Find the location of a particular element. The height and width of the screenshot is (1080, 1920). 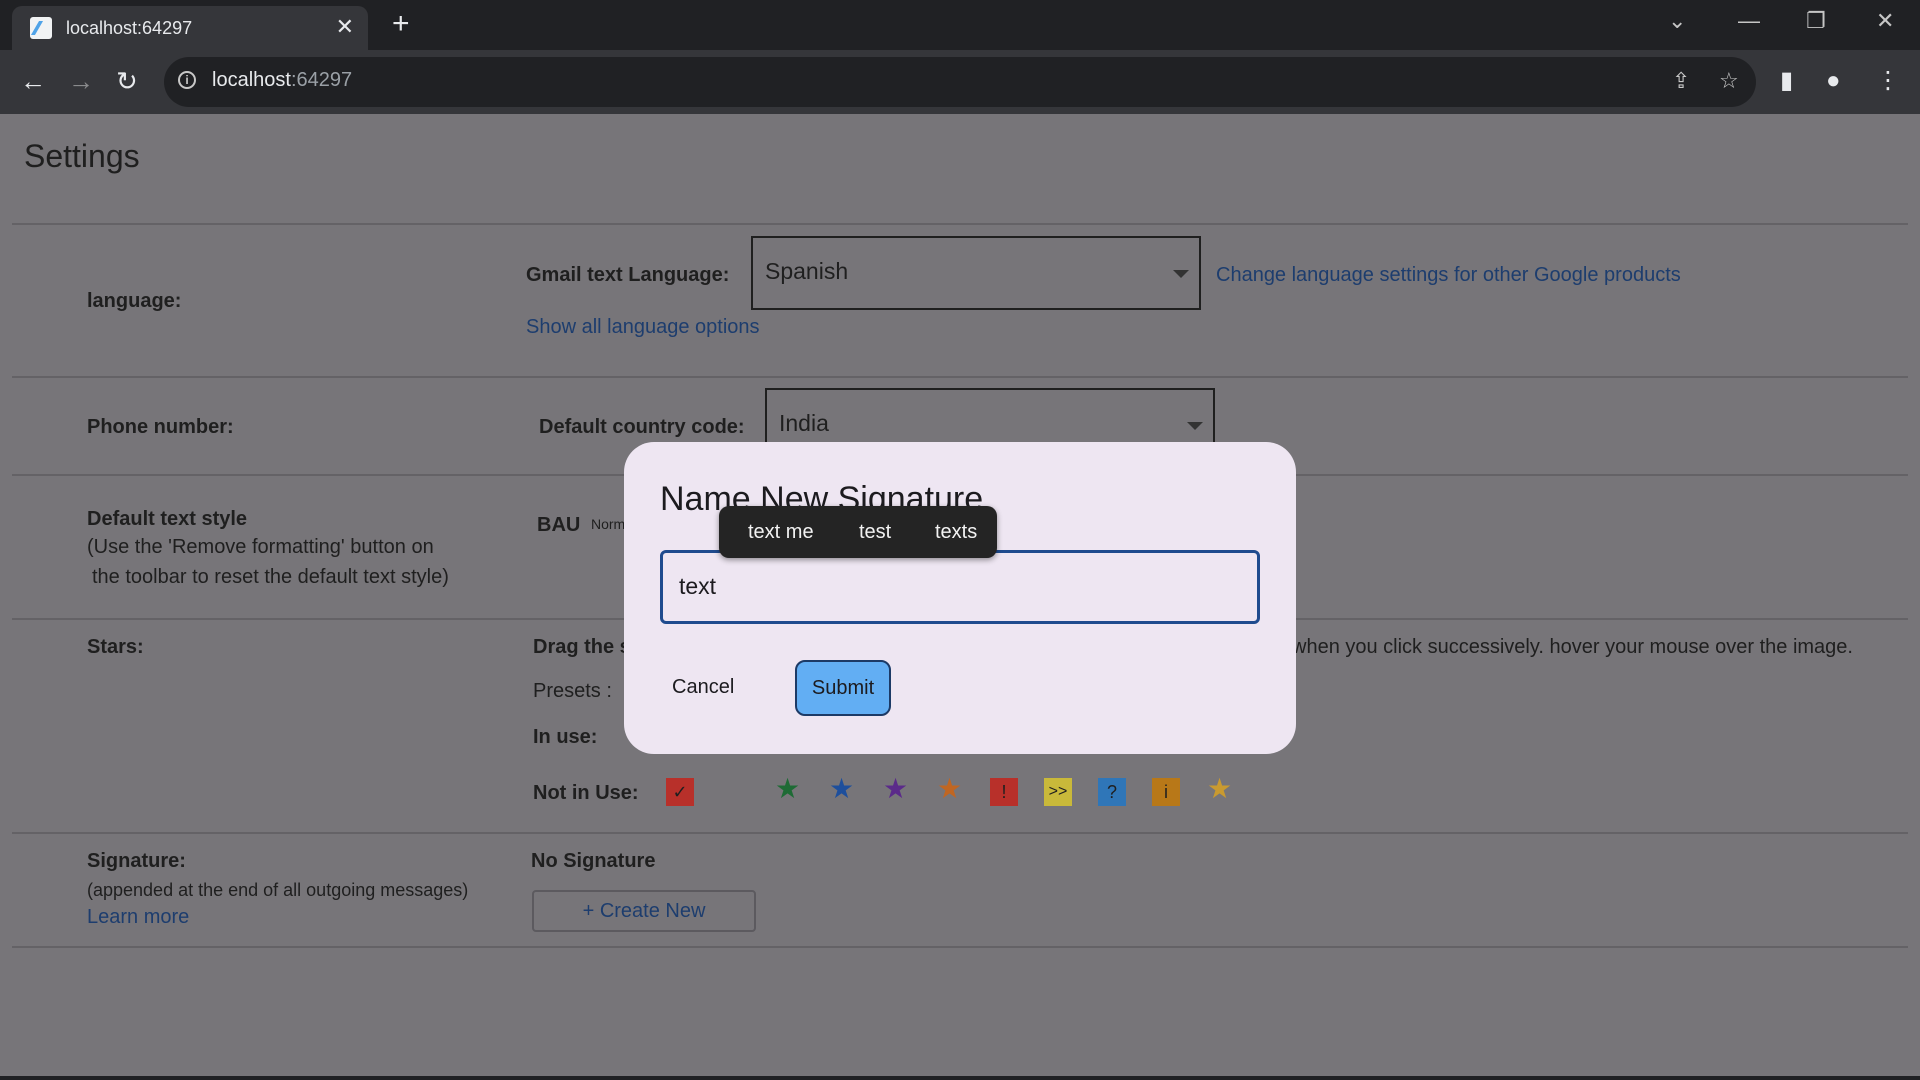

flutter-favicon-icon is located at coordinates (41, 28).